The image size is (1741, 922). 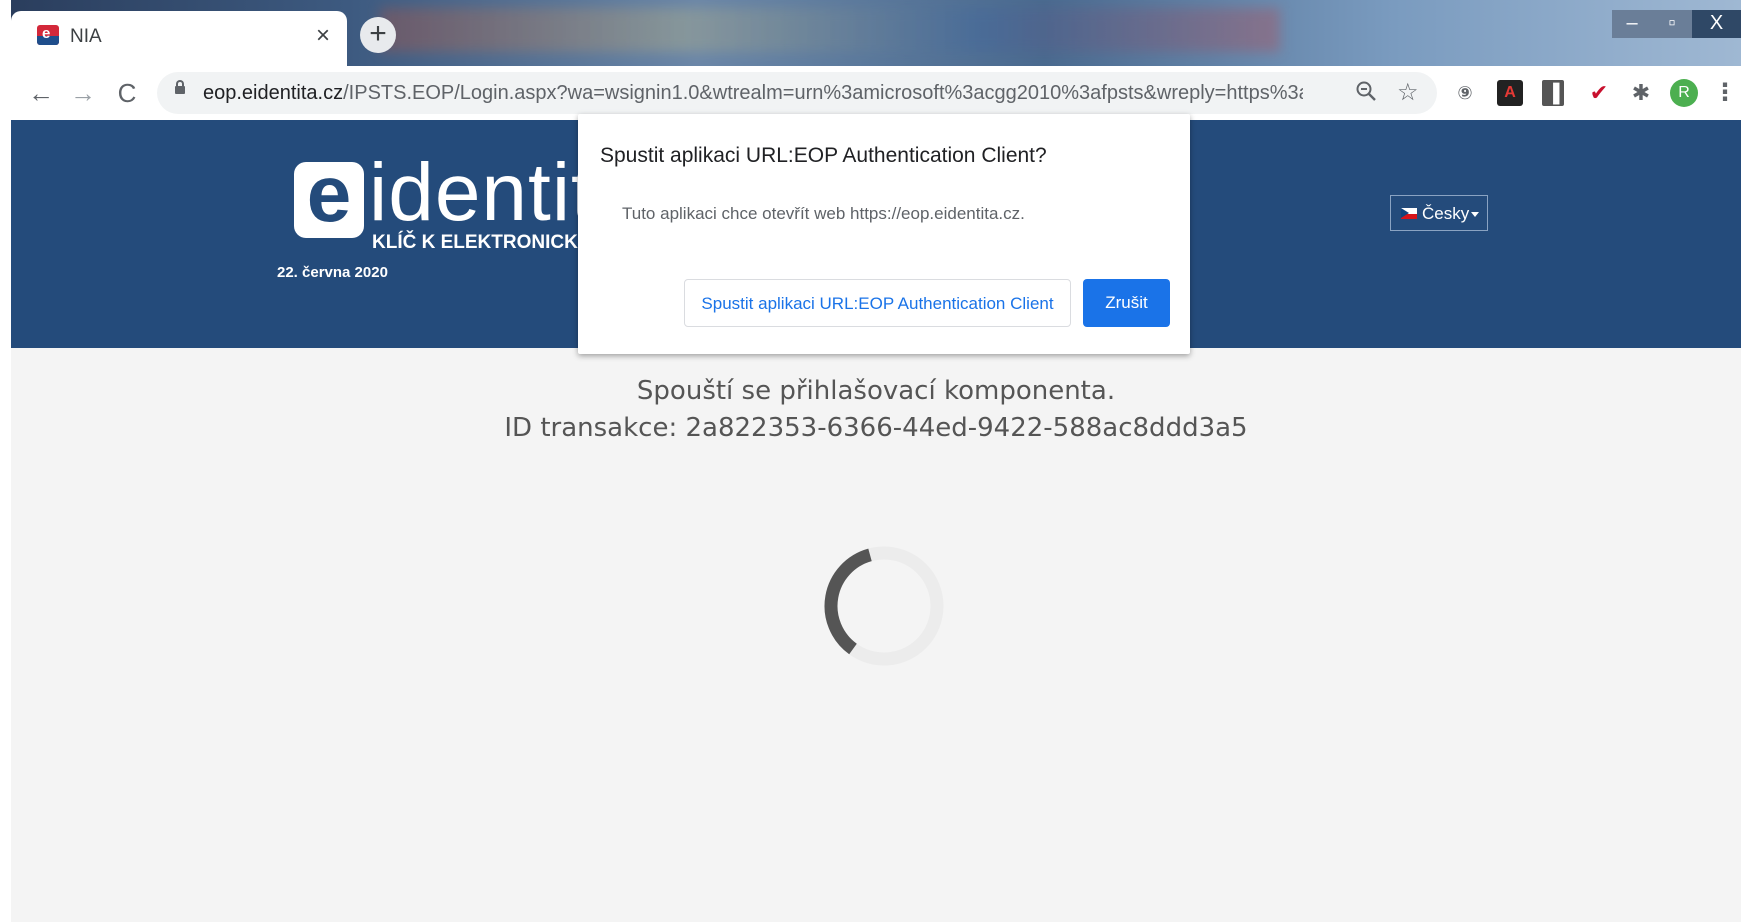 What do you see at coordinates (884, 606) in the screenshot?
I see `loading-spinner-icon` at bounding box center [884, 606].